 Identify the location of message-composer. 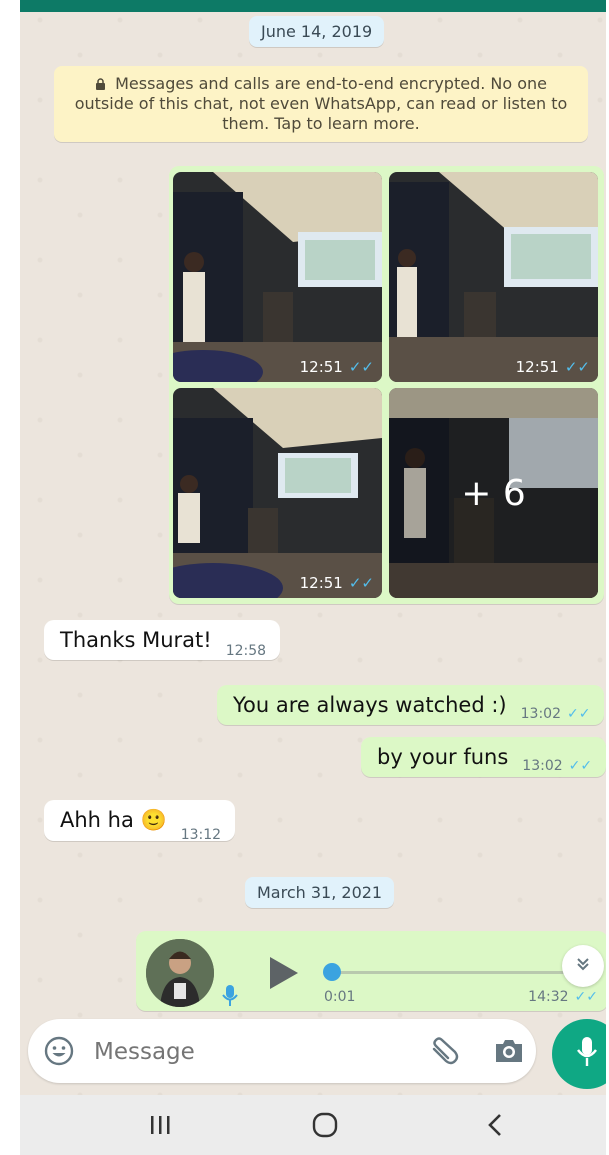
(282, 1051).